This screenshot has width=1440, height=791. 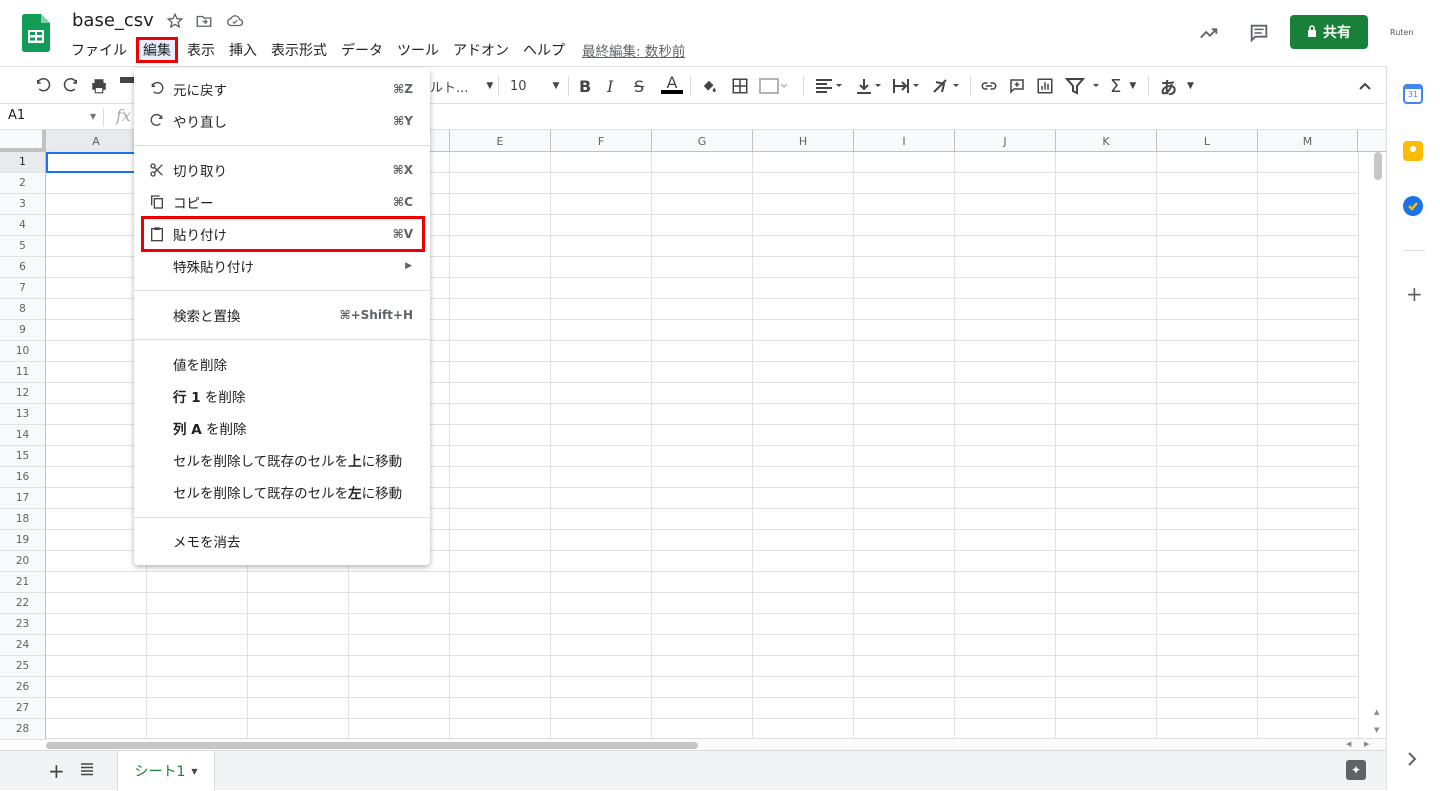 I want to click on scroll-up-icon: ▲, so click(x=1376, y=712).